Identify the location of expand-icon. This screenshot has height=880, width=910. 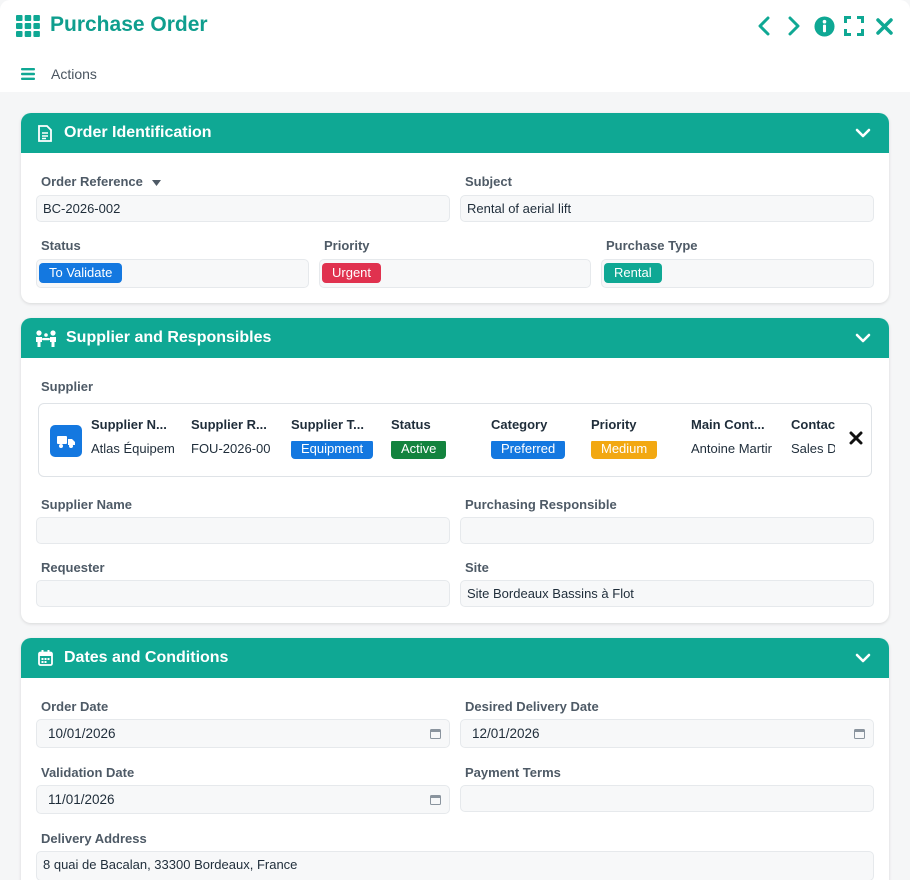
(854, 26).